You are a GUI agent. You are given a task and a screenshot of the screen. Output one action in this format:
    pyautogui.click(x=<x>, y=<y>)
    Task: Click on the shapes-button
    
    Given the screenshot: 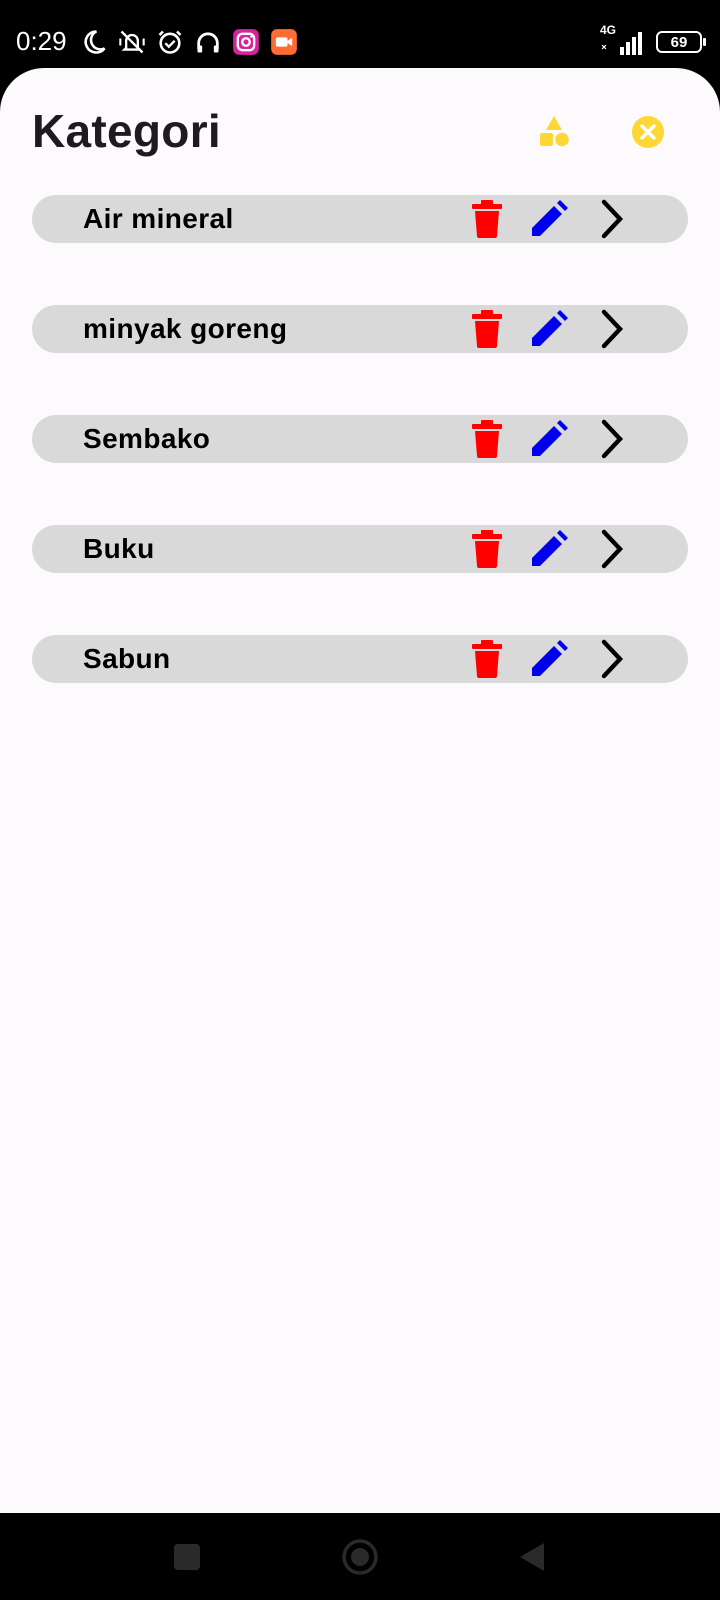 What is the action you would take?
    pyautogui.click(x=554, y=132)
    